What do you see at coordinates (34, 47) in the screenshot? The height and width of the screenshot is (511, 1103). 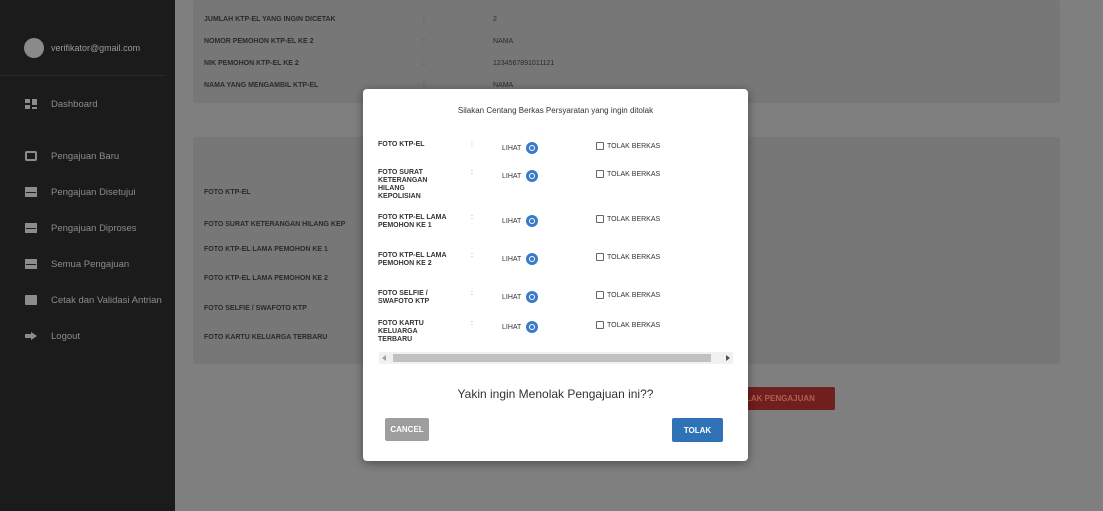 I see `avatar` at bounding box center [34, 47].